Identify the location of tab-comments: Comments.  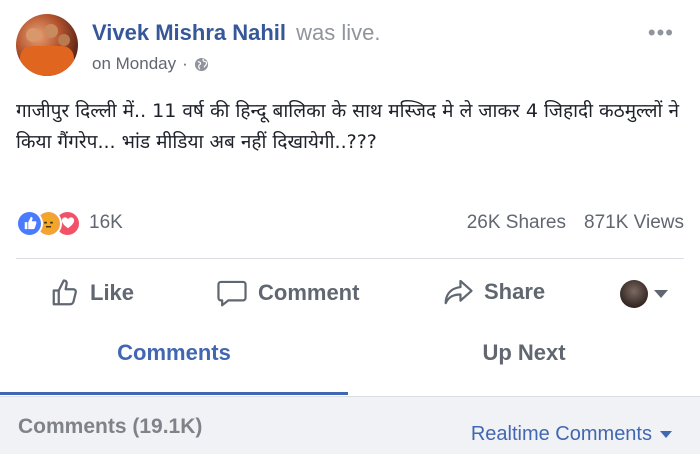
(174, 353).